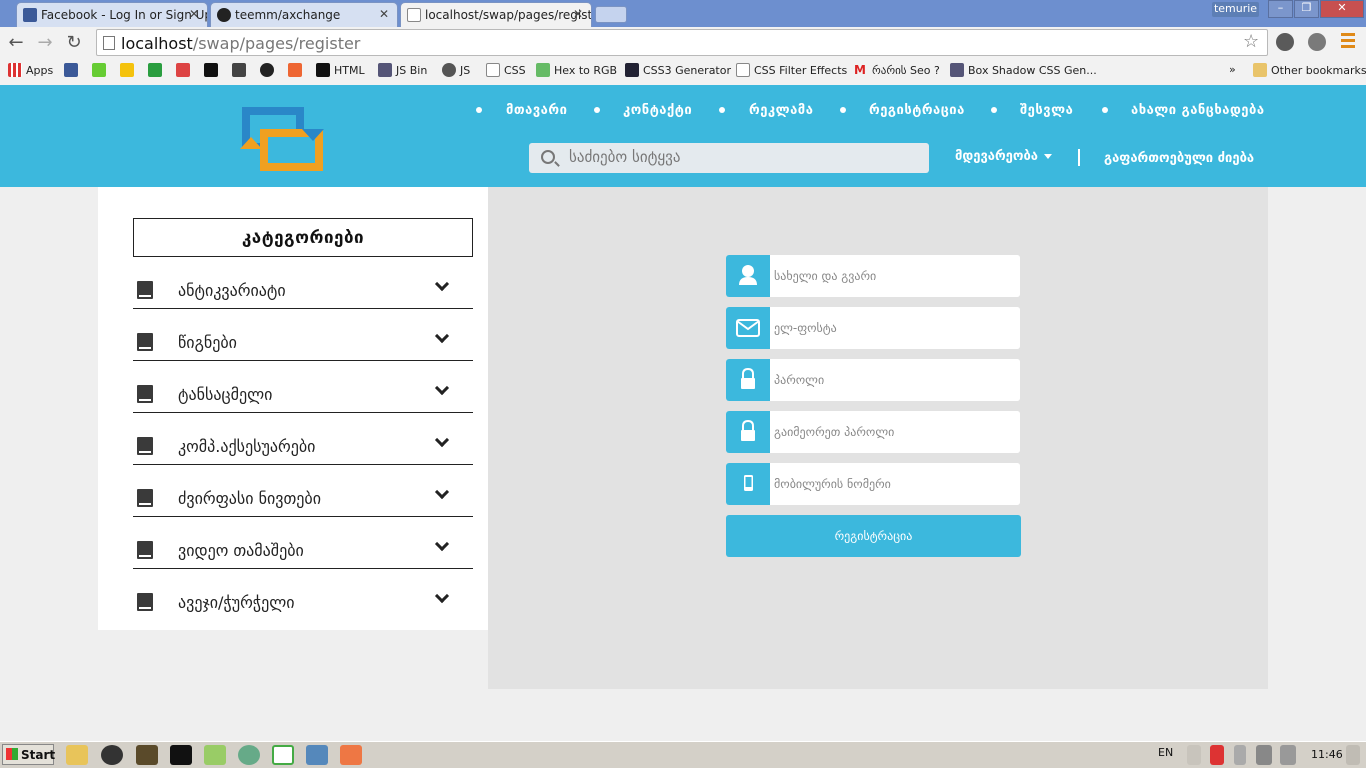 The width and height of the screenshot is (1366, 768). What do you see at coordinates (895, 432) in the screenshot?
I see `repeat-password-input` at bounding box center [895, 432].